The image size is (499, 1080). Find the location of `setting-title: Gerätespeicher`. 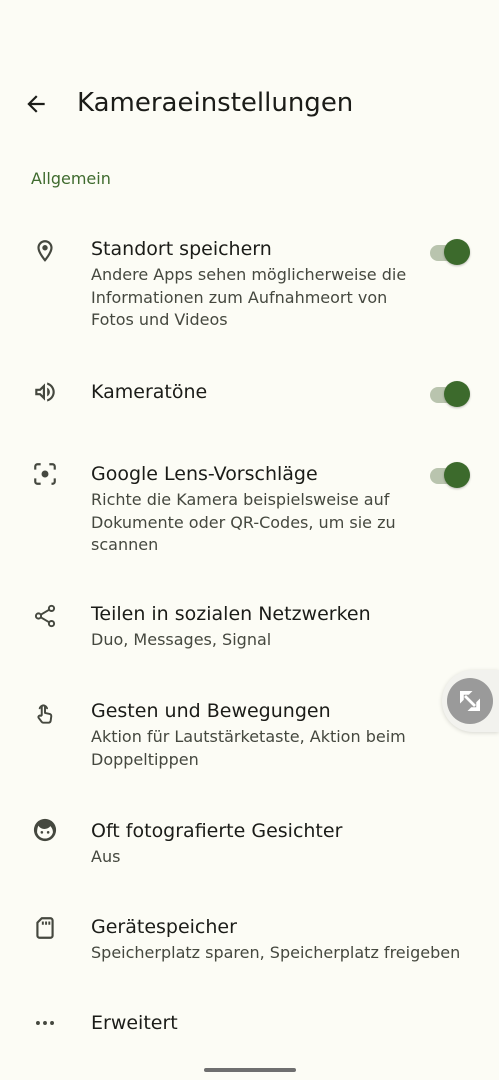

setting-title: Gerätespeicher is located at coordinates (164, 927).